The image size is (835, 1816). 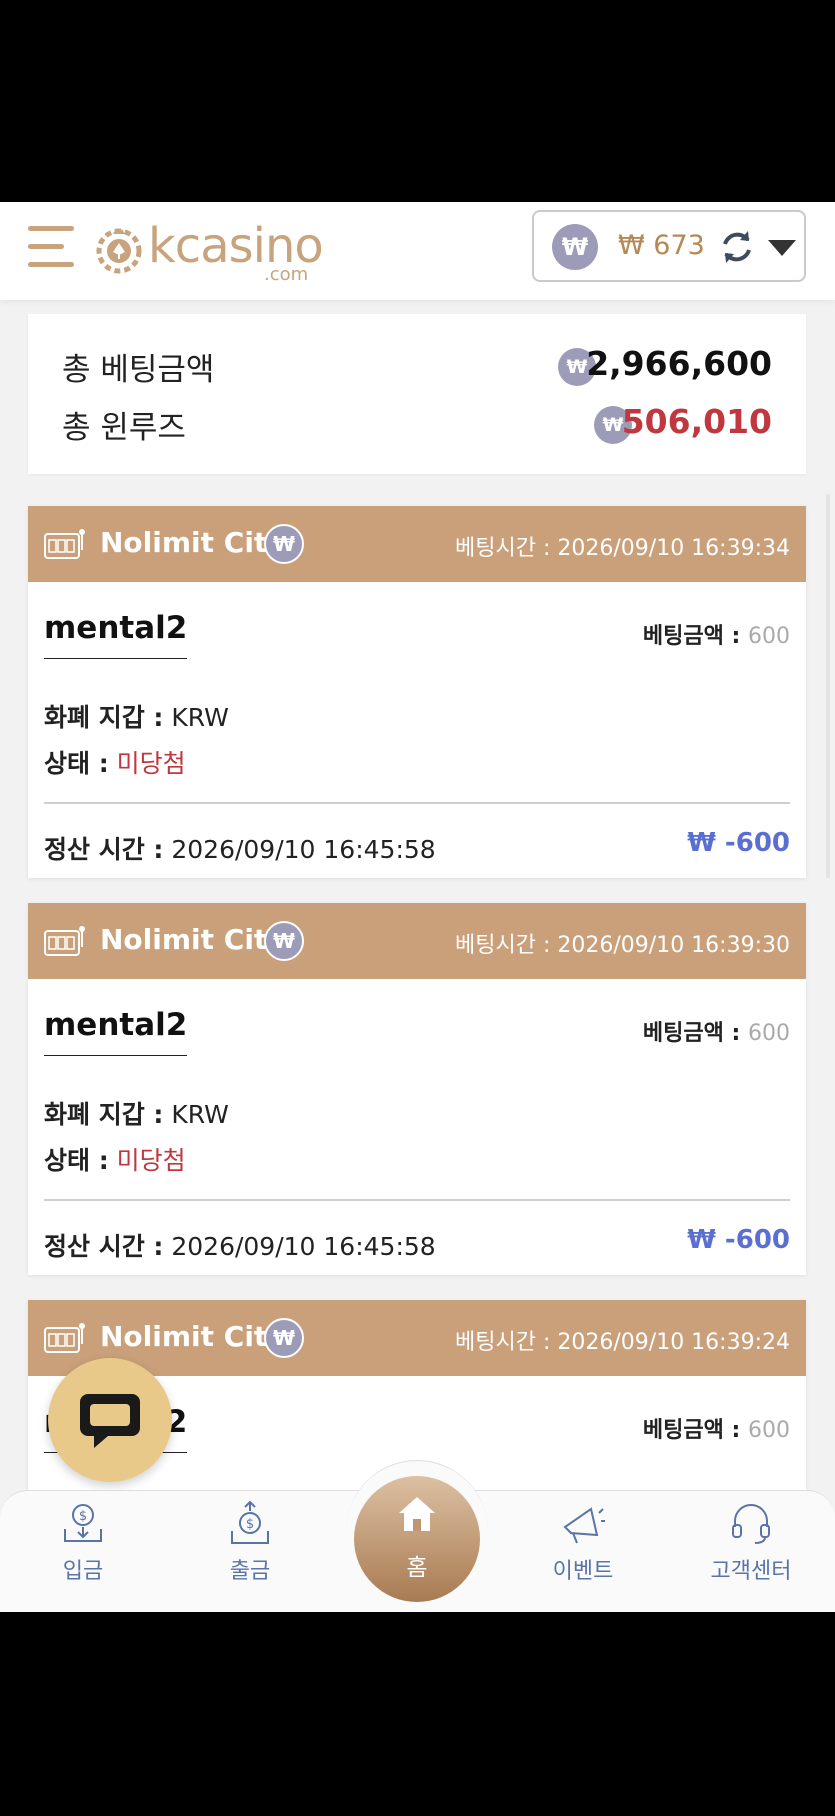 What do you see at coordinates (751, 1551) in the screenshot?
I see `nav-support: 고객센터` at bounding box center [751, 1551].